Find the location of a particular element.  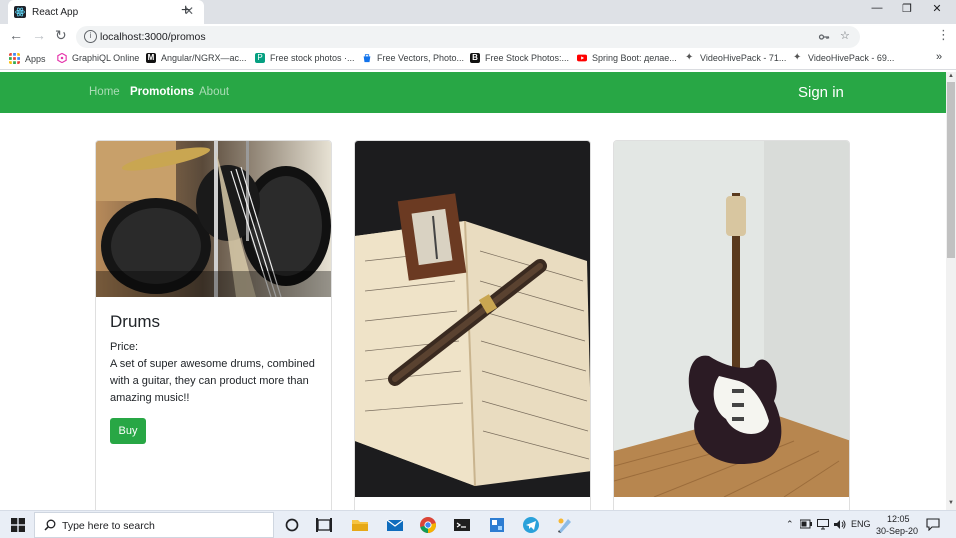

clock-date: 30-Sep-20 is located at coordinates (897, 531).